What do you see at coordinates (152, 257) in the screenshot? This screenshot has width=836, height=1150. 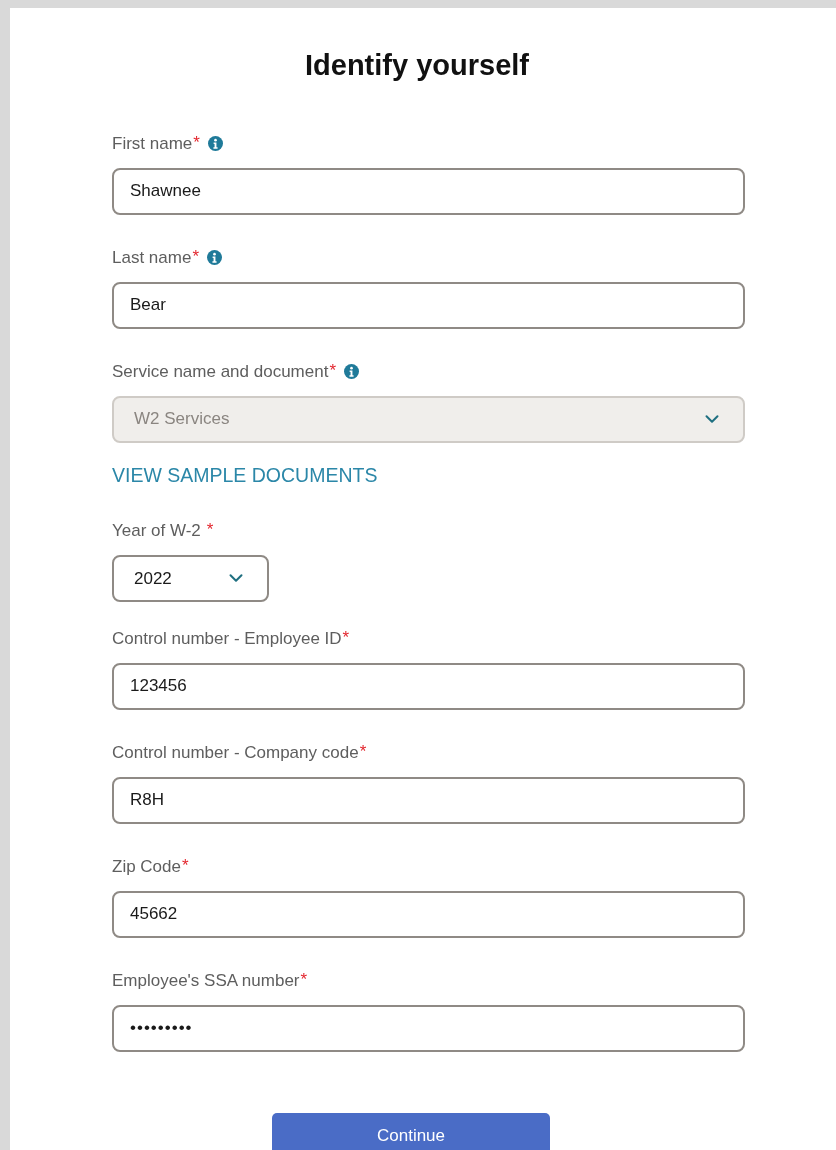 I see `field-label: Last name` at bounding box center [152, 257].